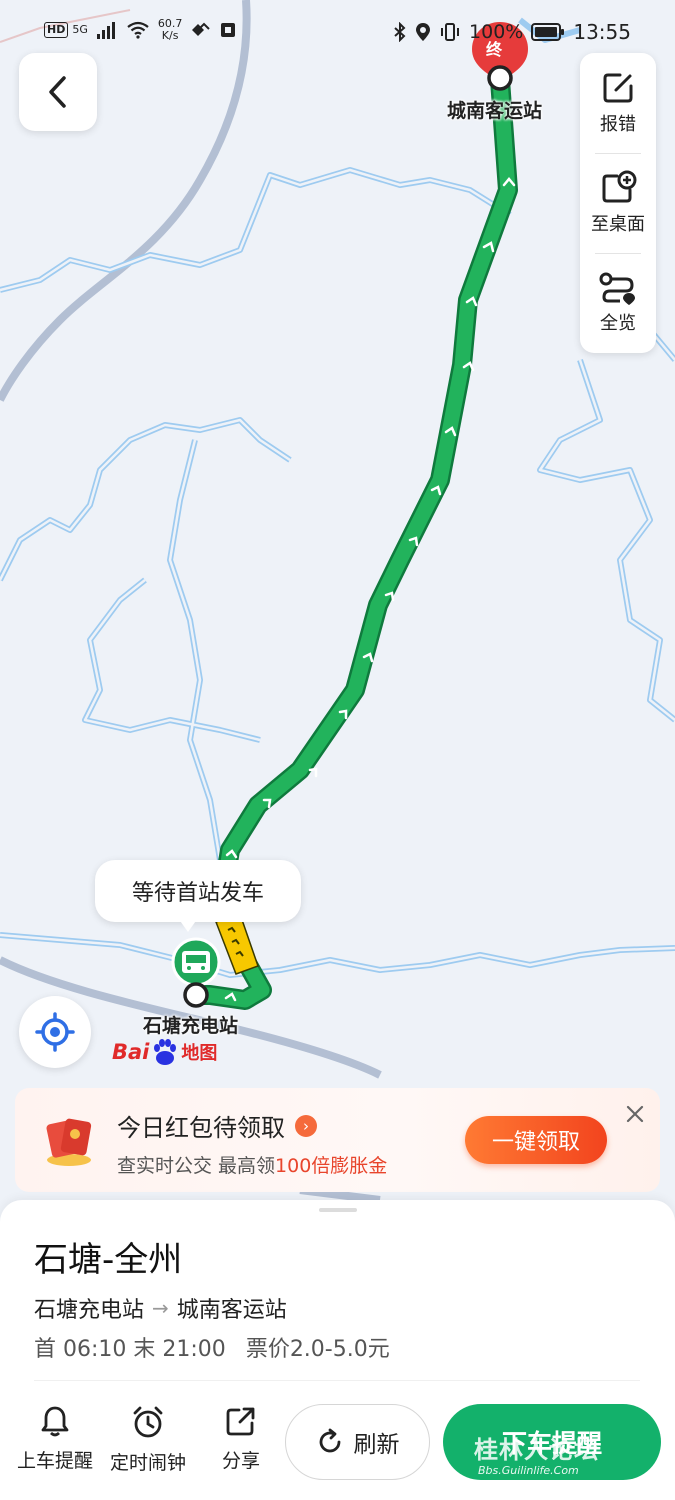 The width and height of the screenshot is (675, 1500). What do you see at coordinates (635, 1114) in the screenshot?
I see `close-icon` at bounding box center [635, 1114].